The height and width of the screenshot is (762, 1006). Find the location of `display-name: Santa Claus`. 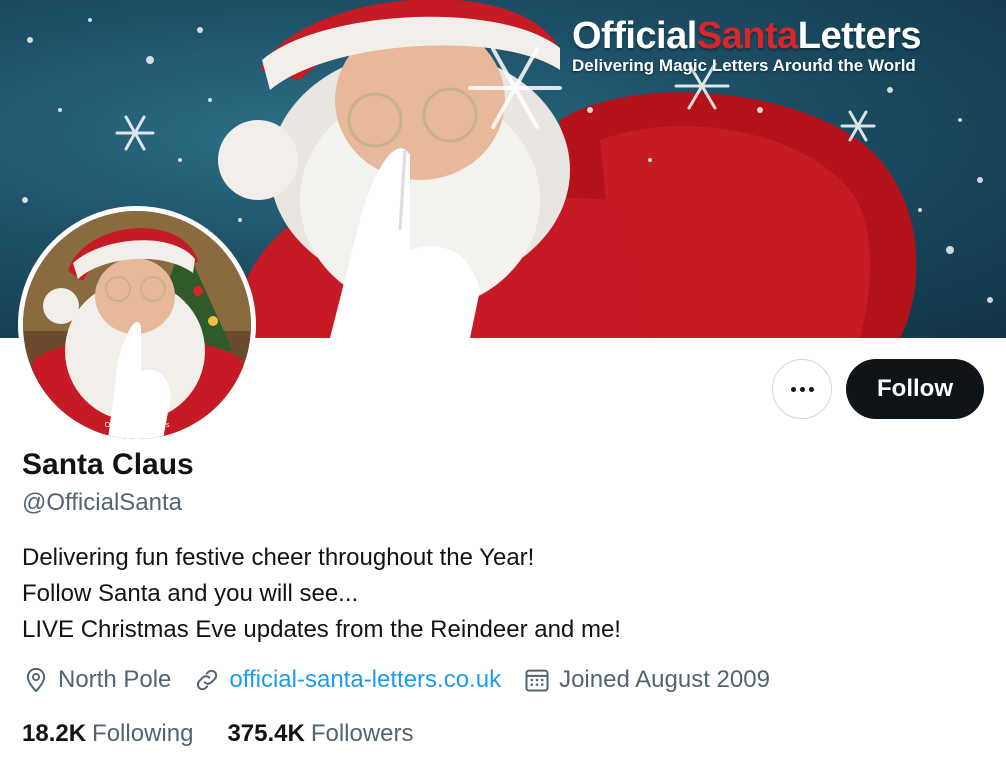

display-name: Santa Claus is located at coordinates (108, 464).